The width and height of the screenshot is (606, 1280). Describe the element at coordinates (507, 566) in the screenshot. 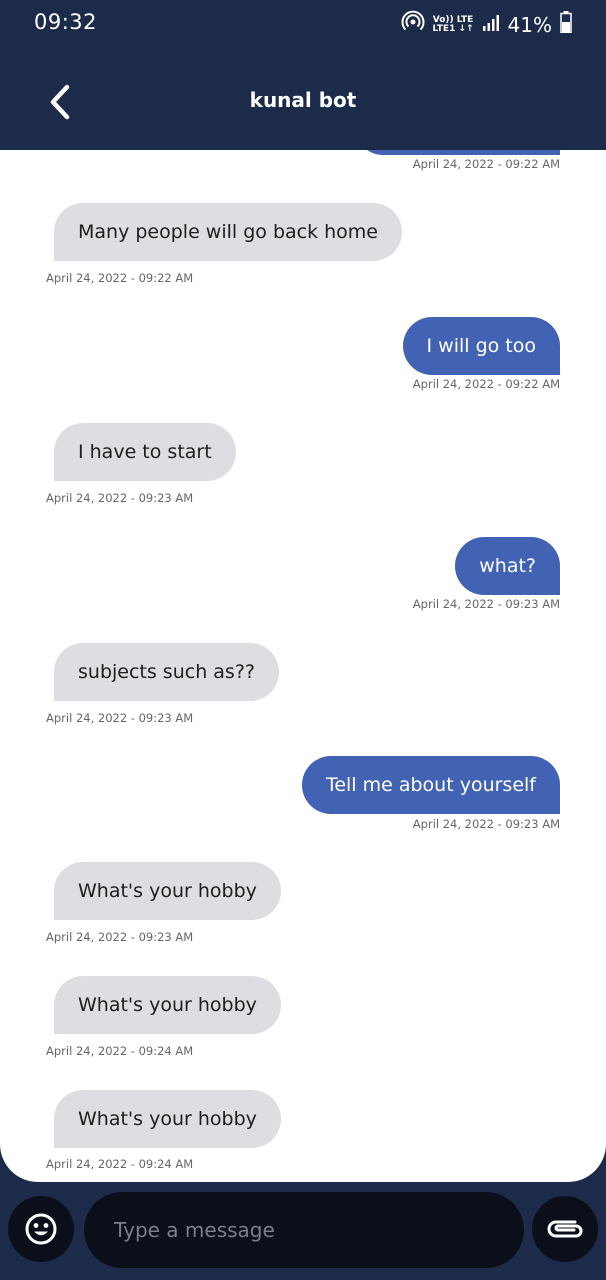

I see `message-bubble: what?` at that location.